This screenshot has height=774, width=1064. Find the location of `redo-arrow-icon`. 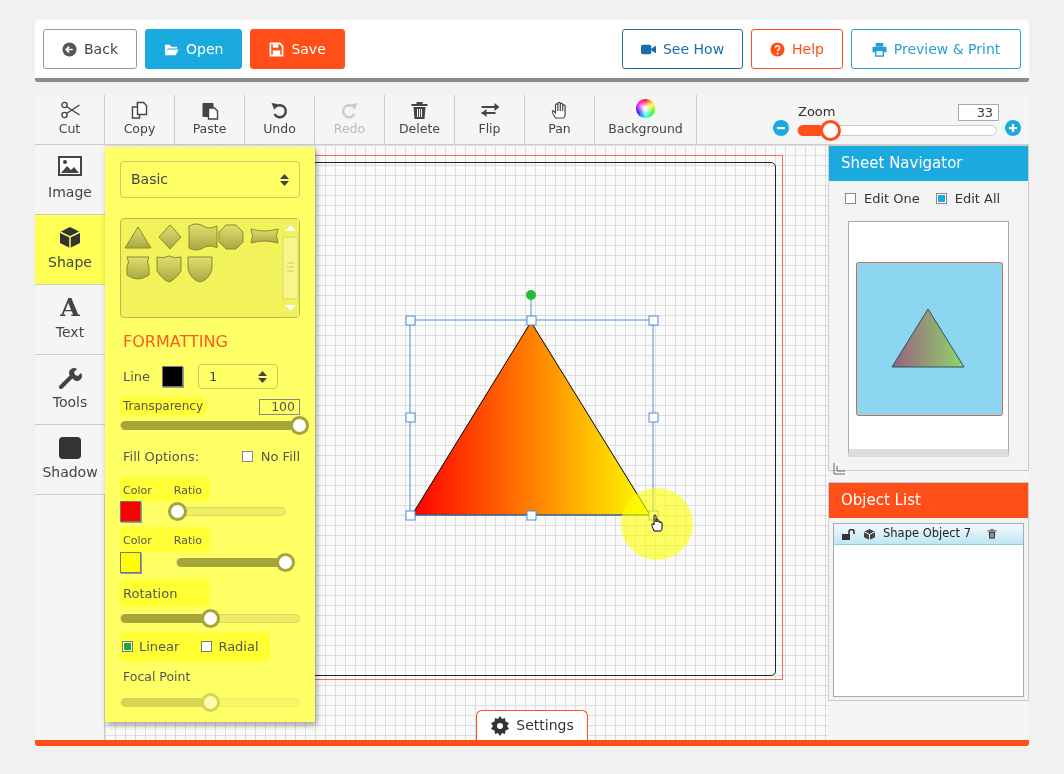

redo-arrow-icon is located at coordinates (349, 111).